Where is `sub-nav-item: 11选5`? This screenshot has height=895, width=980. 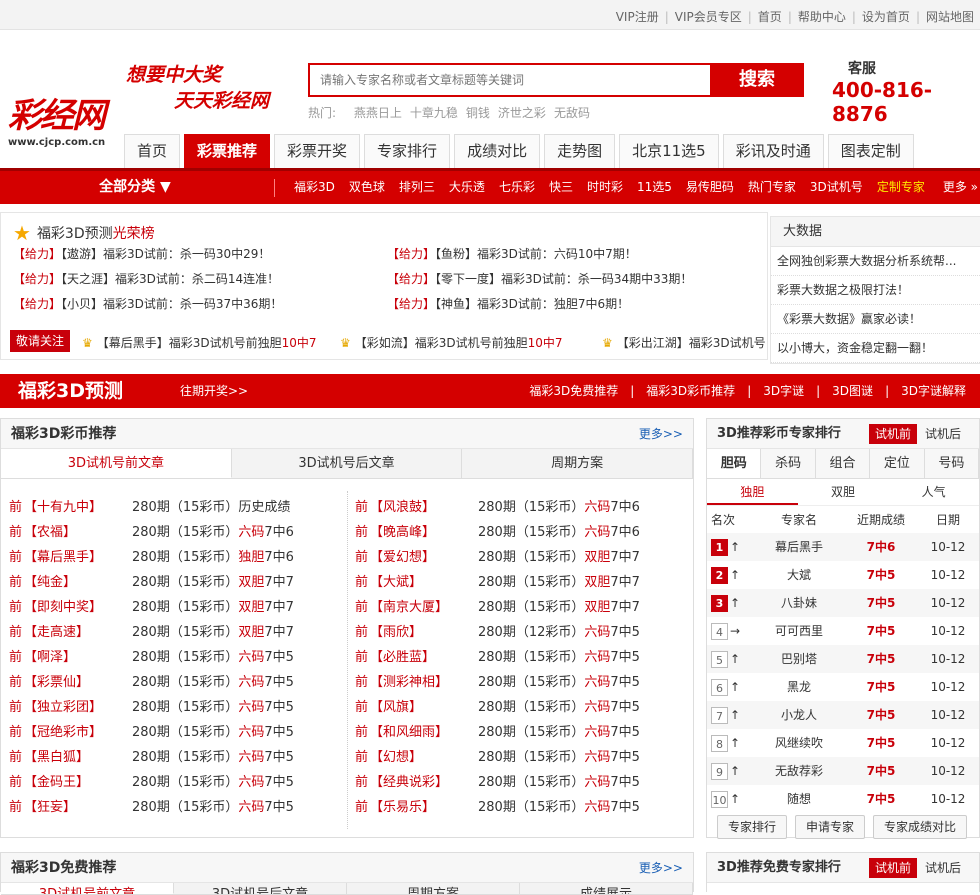
sub-nav-item: 11选5 is located at coordinates (654, 187).